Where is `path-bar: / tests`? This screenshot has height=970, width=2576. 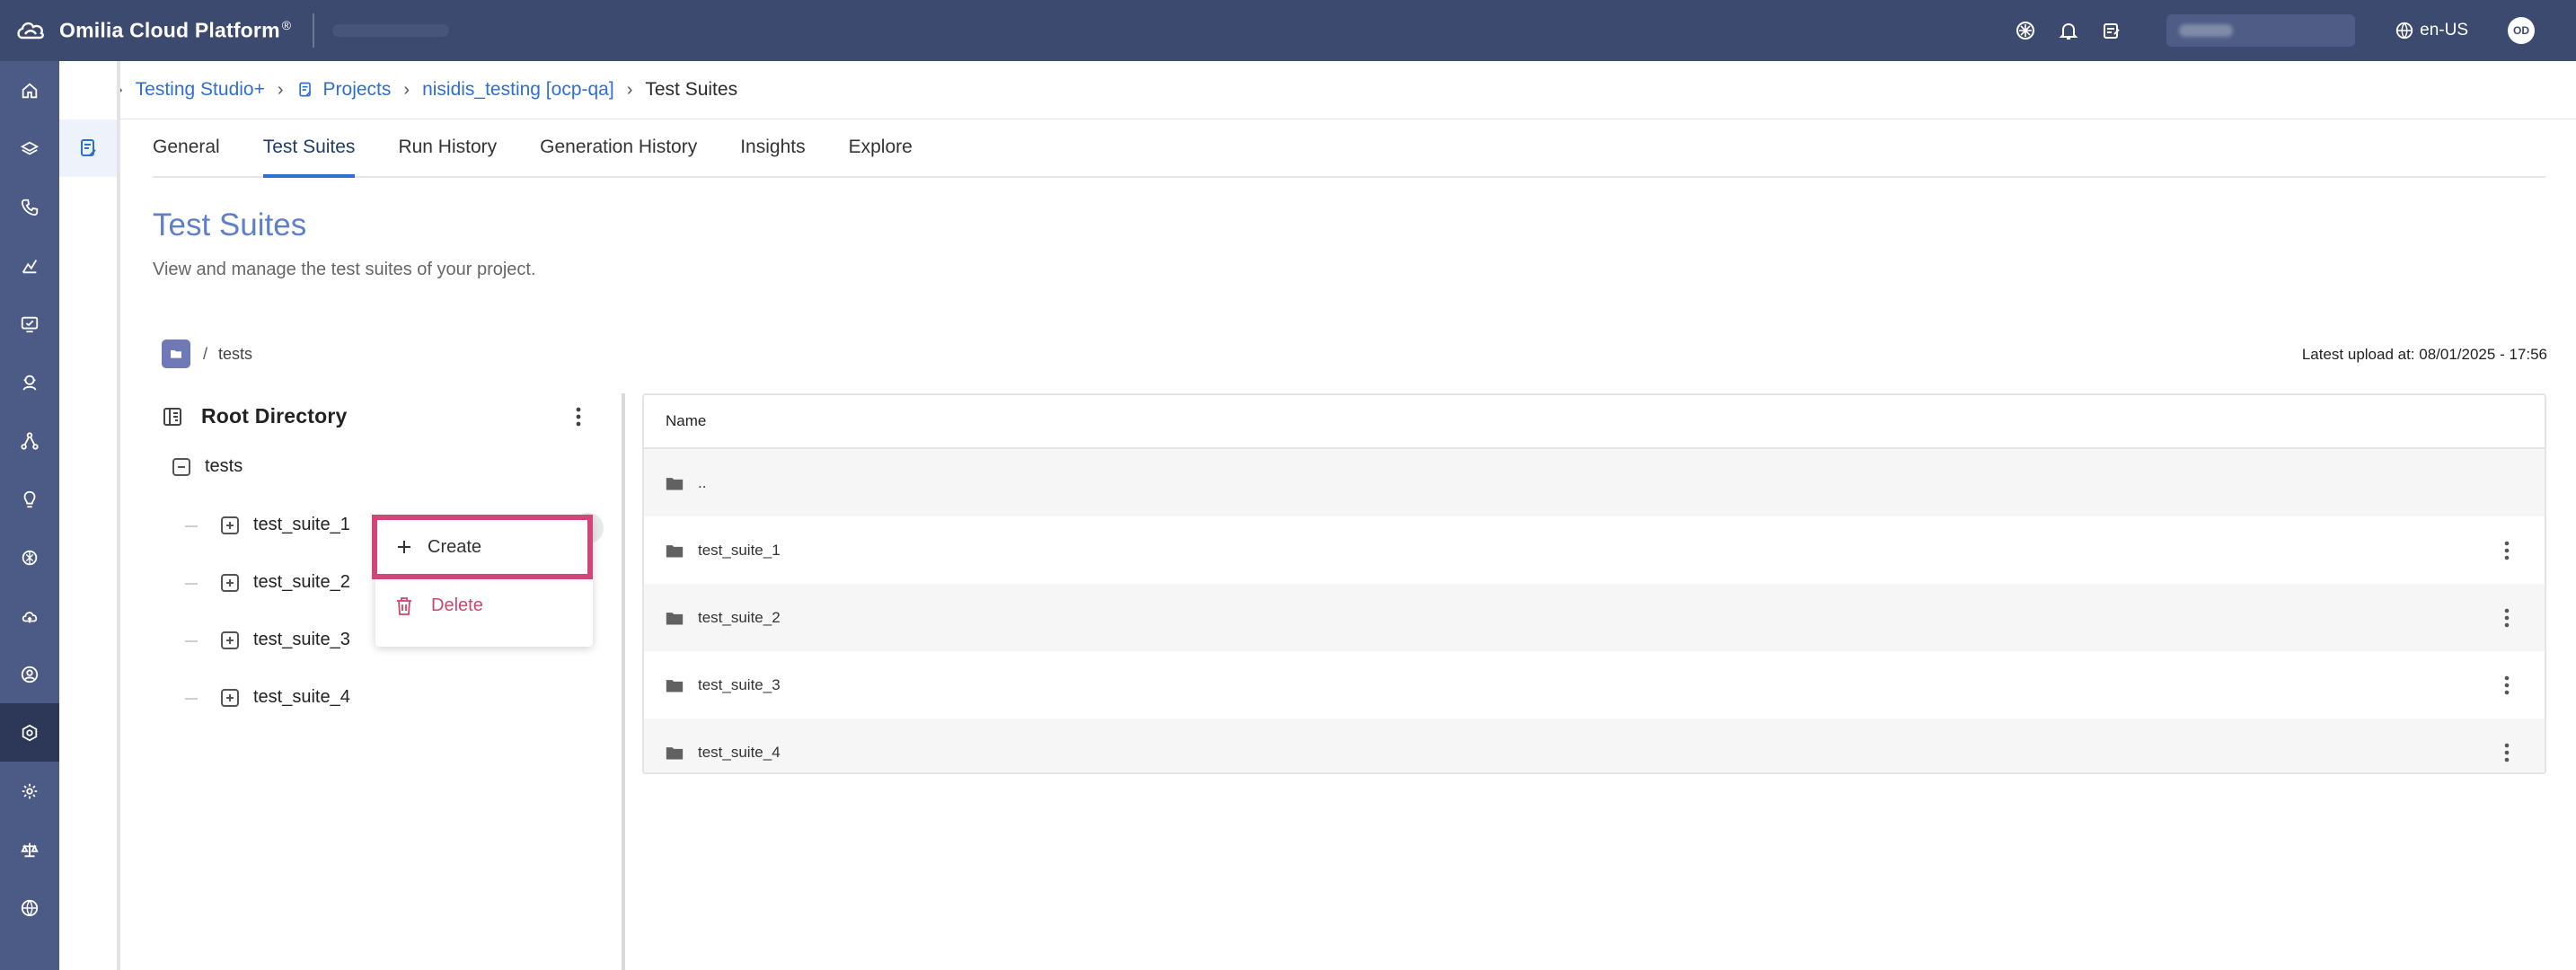 path-bar: / tests is located at coordinates (207, 354).